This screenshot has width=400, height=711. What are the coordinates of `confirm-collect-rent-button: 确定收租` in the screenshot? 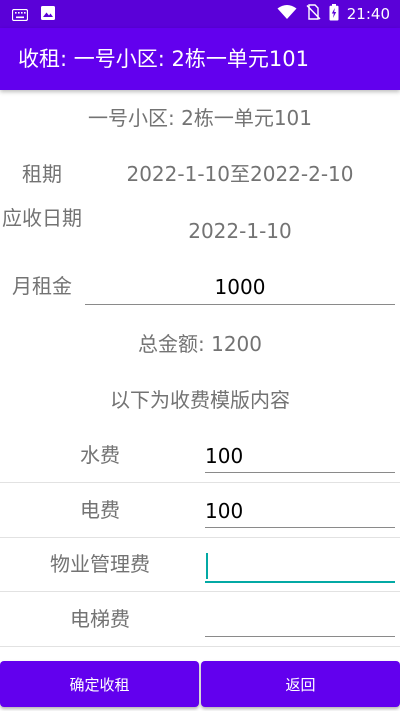 It's located at (99, 684).